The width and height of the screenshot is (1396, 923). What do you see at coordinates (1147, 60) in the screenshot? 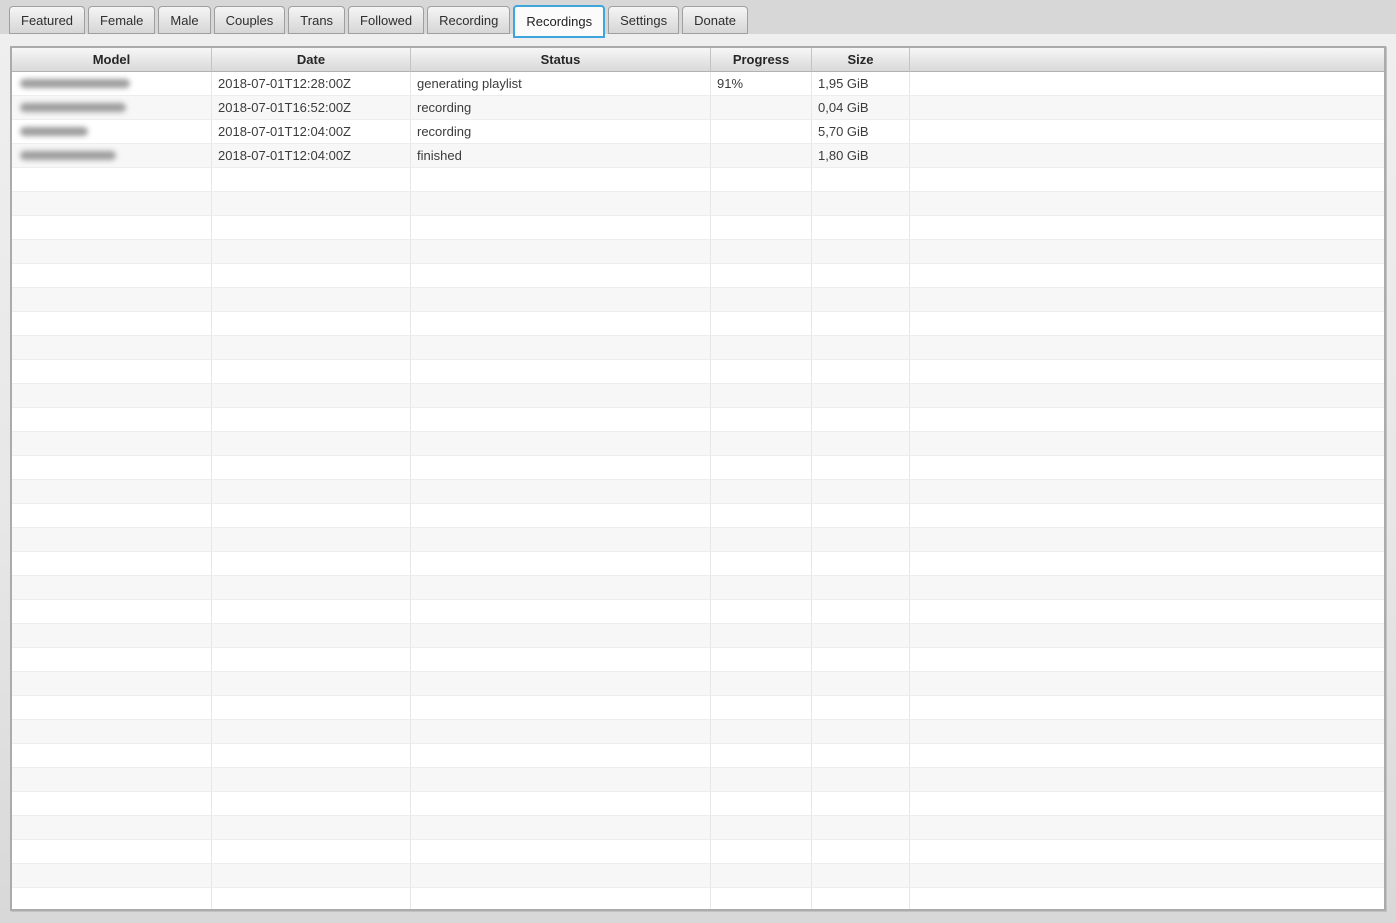
I see `column-header-filler` at bounding box center [1147, 60].